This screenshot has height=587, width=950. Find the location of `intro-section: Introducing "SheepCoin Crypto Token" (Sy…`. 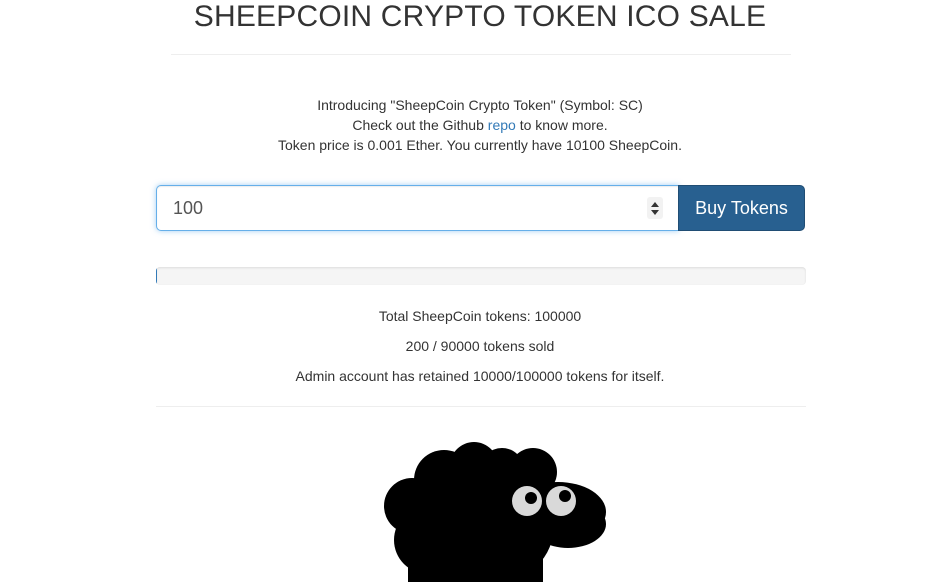

intro-section: Introducing "SheepCoin Crypto Token" (Sy… is located at coordinates (475, 125).